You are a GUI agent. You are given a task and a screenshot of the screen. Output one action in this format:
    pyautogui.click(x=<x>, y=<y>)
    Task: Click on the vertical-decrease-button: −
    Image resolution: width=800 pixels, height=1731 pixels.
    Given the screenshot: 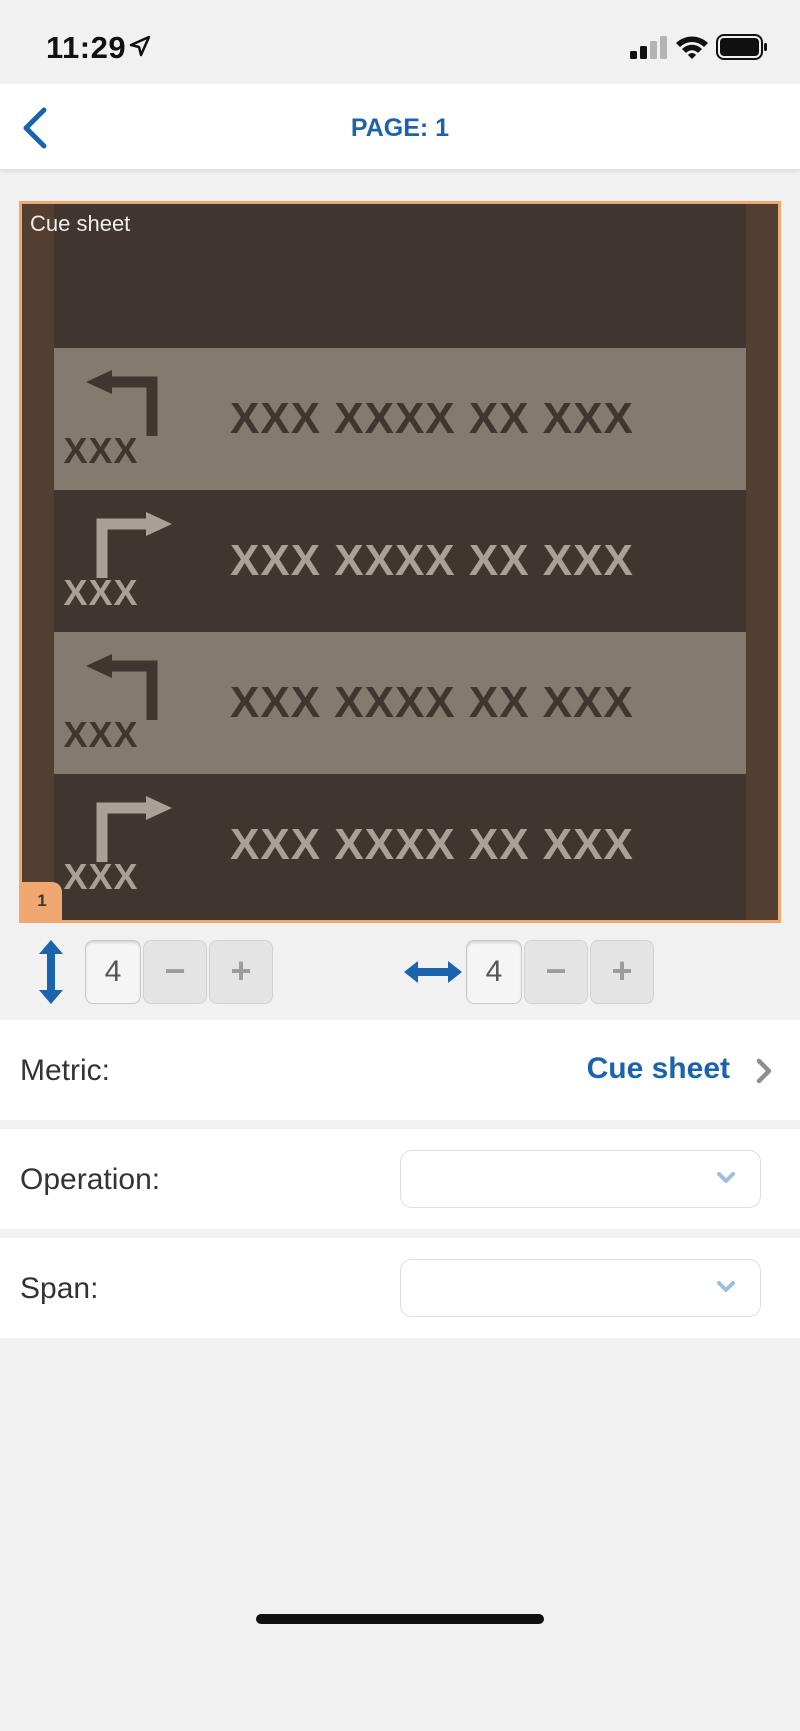 What is the action you would take?
    pyautogui.click(x=175, y=972)
    